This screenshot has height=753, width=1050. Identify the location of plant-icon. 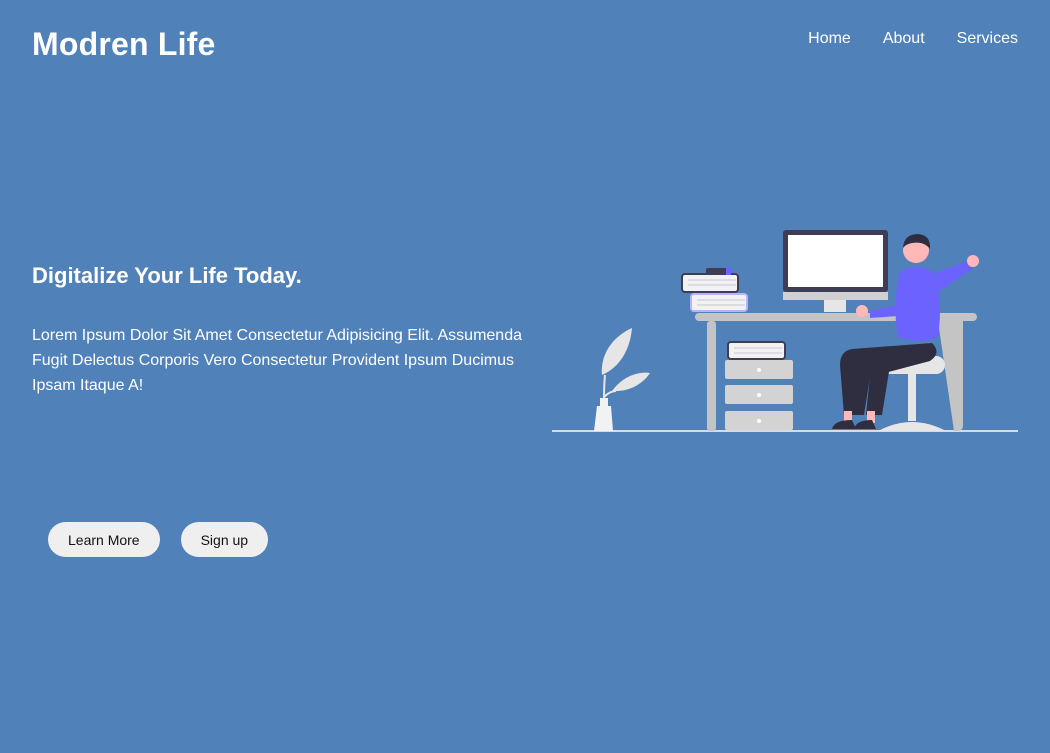
(622, 379).